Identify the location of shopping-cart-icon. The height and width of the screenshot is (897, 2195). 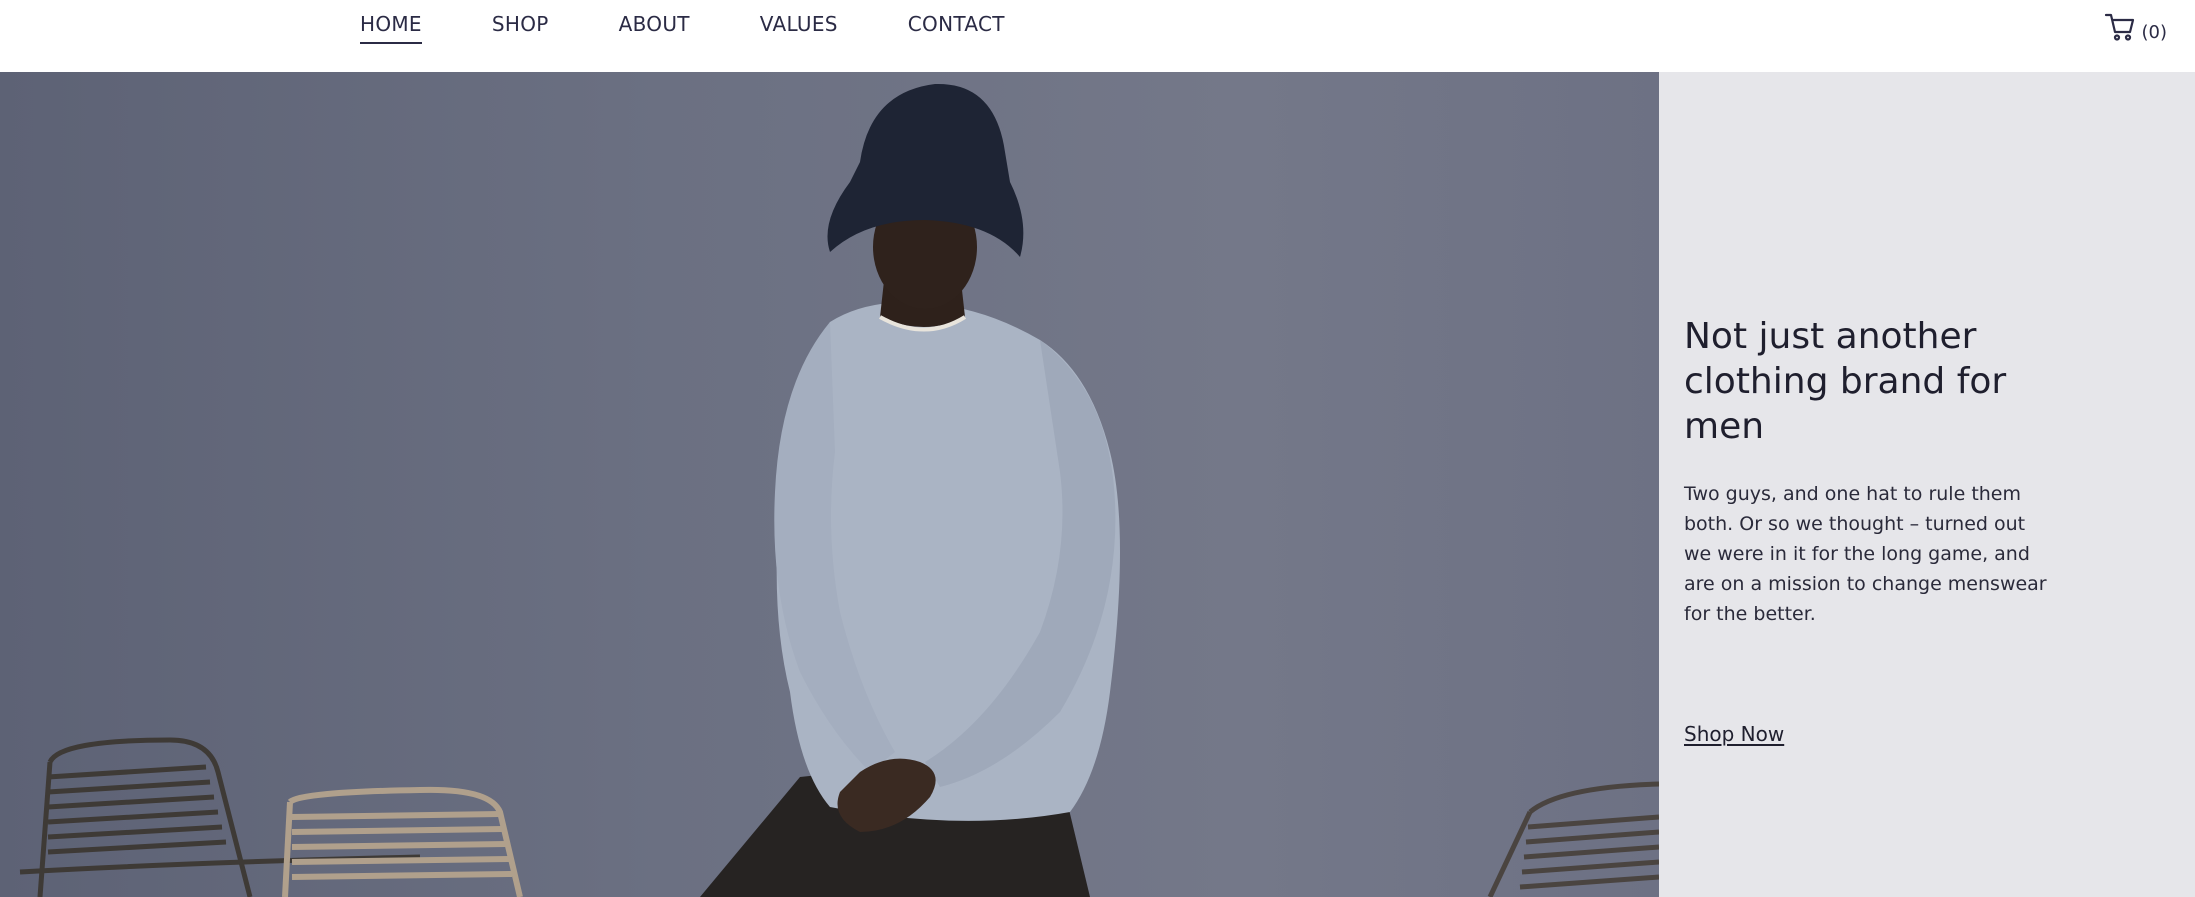
(2120, 29).